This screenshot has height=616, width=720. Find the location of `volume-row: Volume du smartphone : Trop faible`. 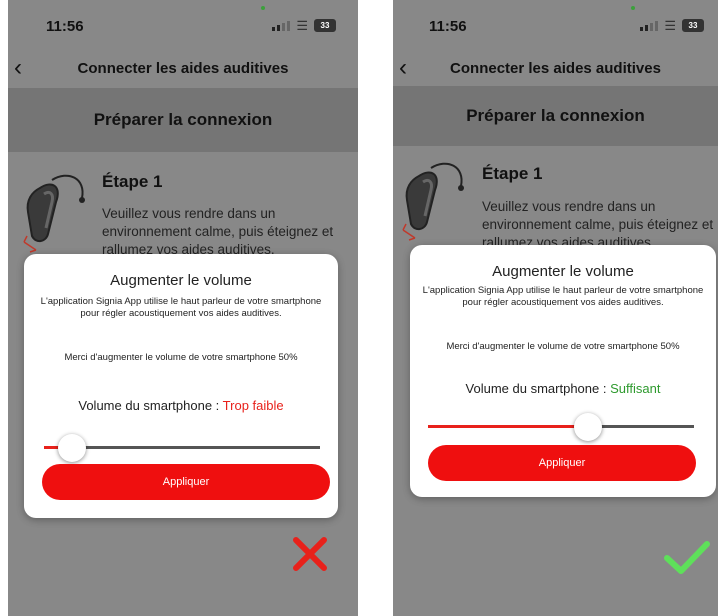

volume-row: Volume du smartphone : Trop faible is located at coordinates (181, 405).